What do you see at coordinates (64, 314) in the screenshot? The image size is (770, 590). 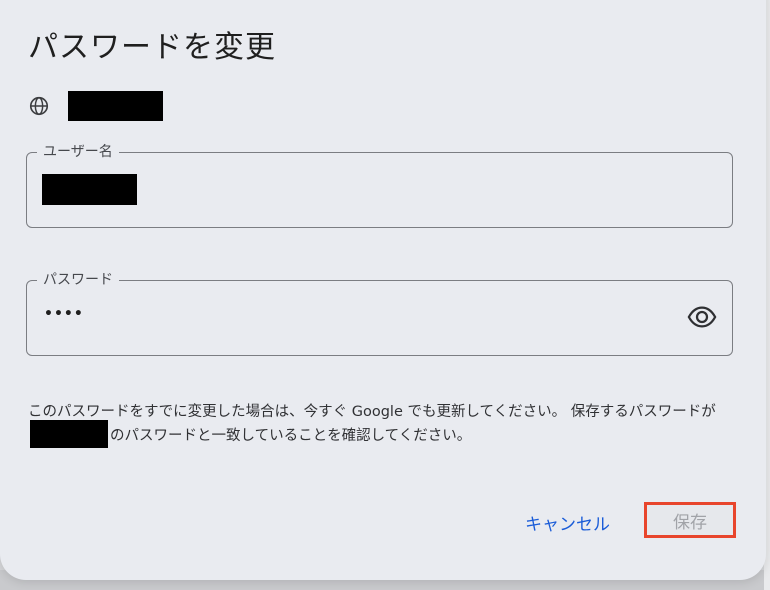 I see `password-value: ••••` at bounding box center [64, 314].